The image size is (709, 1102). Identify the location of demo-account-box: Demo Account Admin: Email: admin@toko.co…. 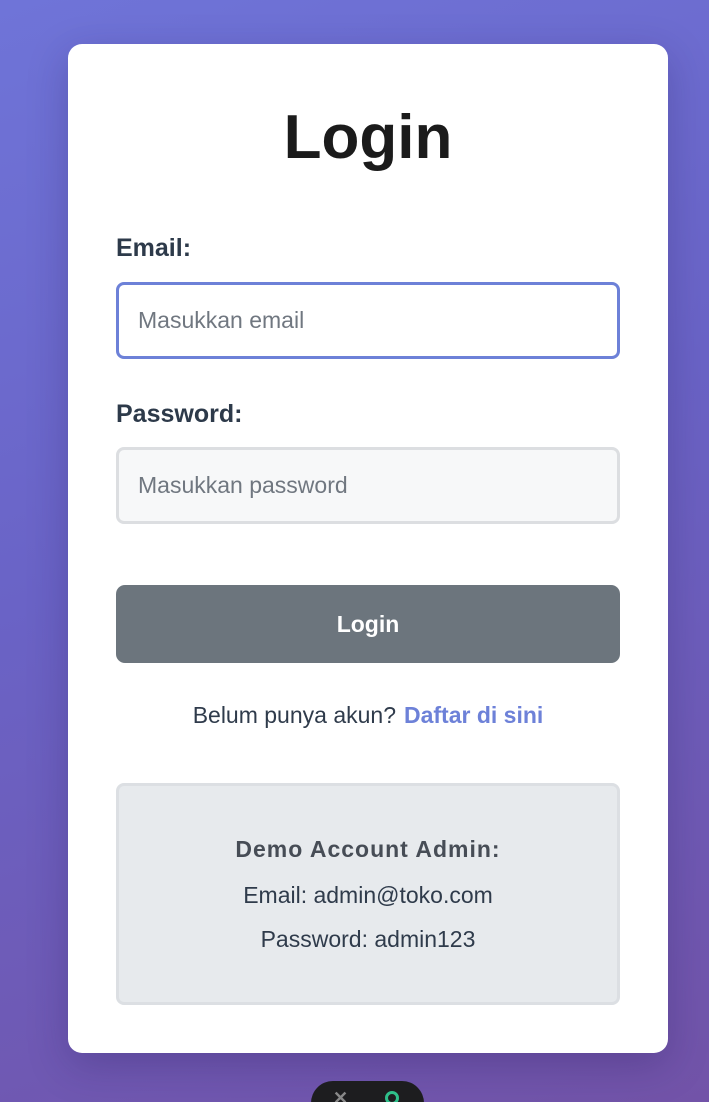
(368, 894).